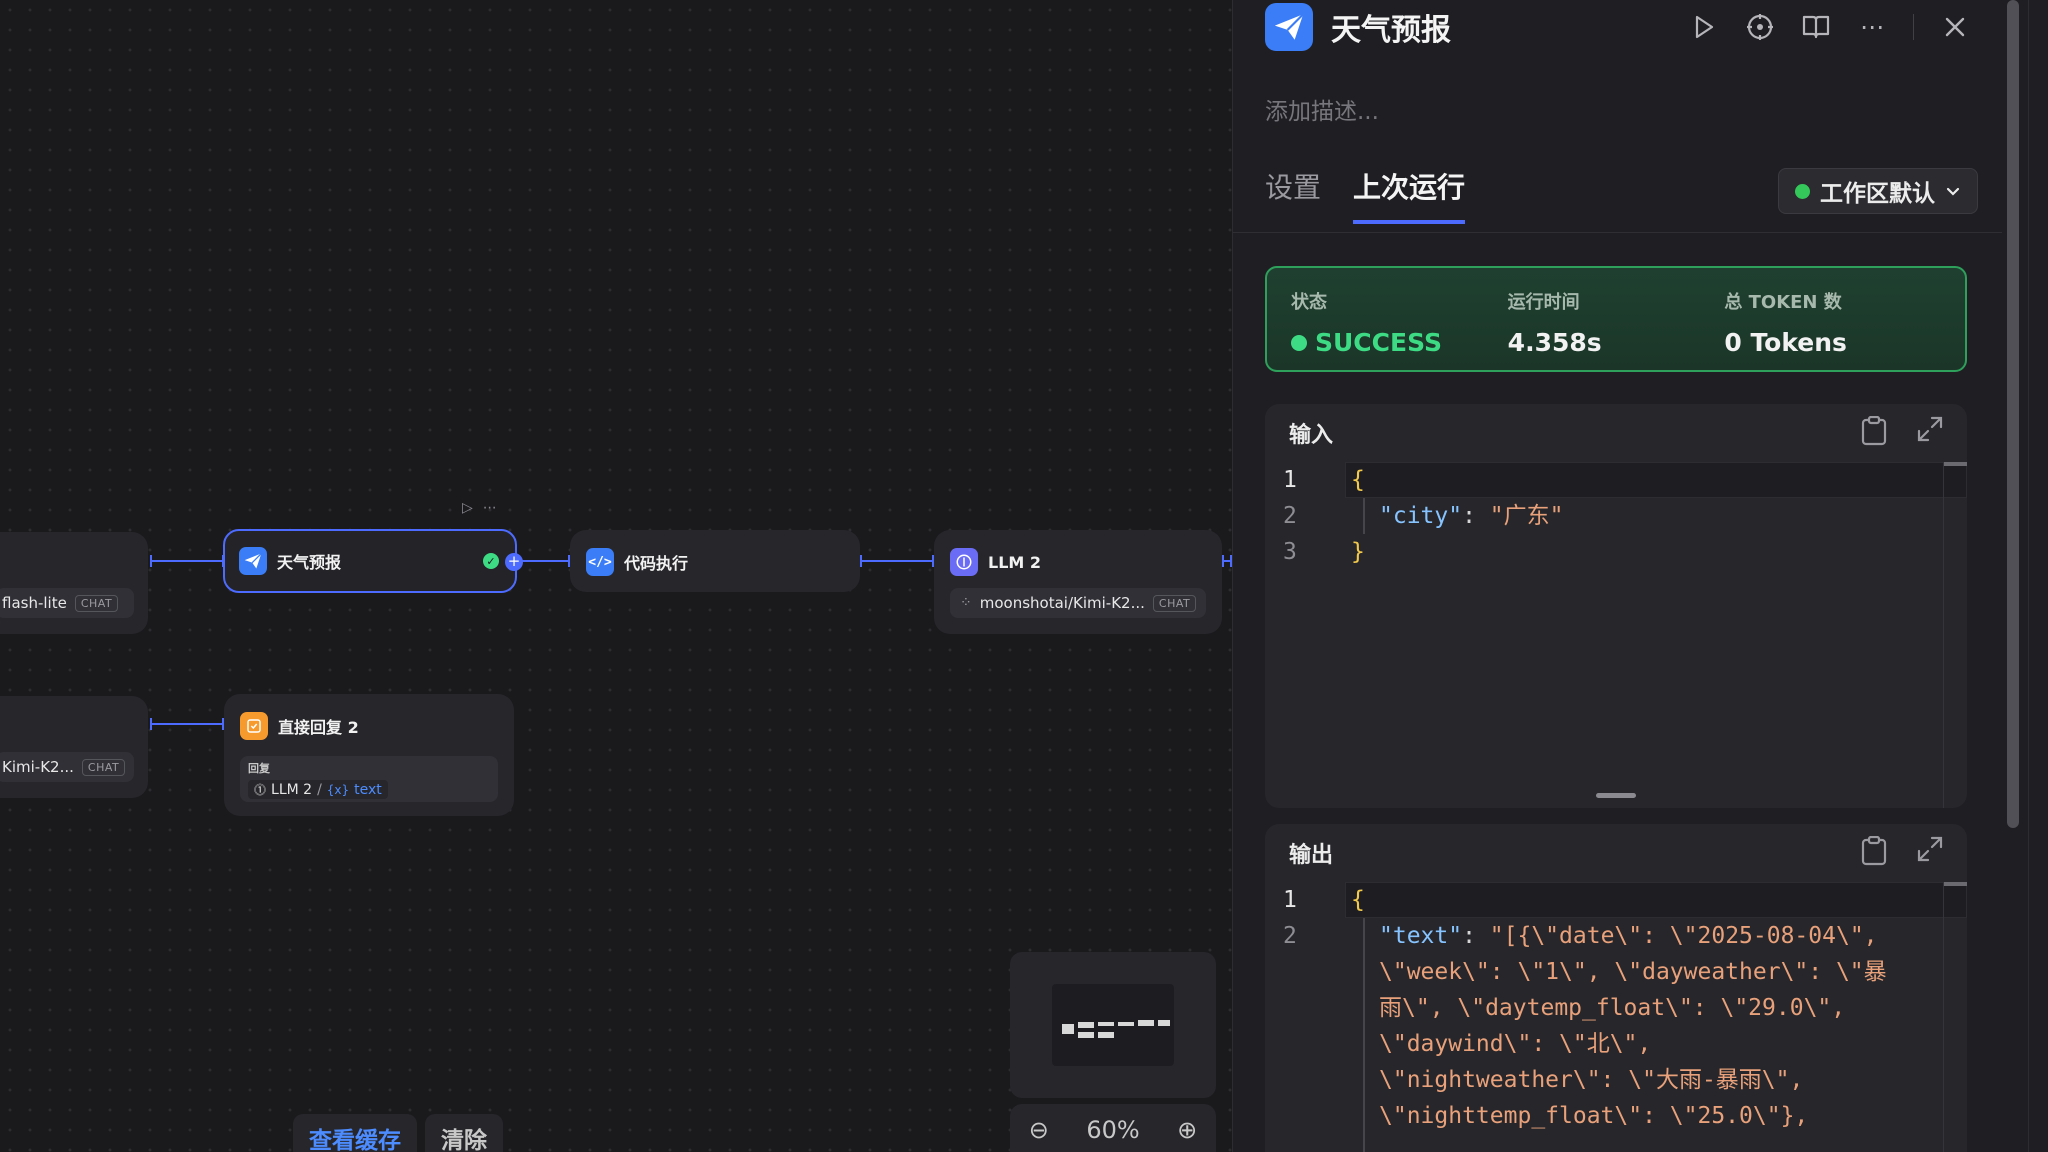 This screenshot has height=1152, width=2048. What do you see at coordinates (1878, 191) in the screenshot?
I see `workspace-select: 工作区默认` at bounding box center [1878, 191].